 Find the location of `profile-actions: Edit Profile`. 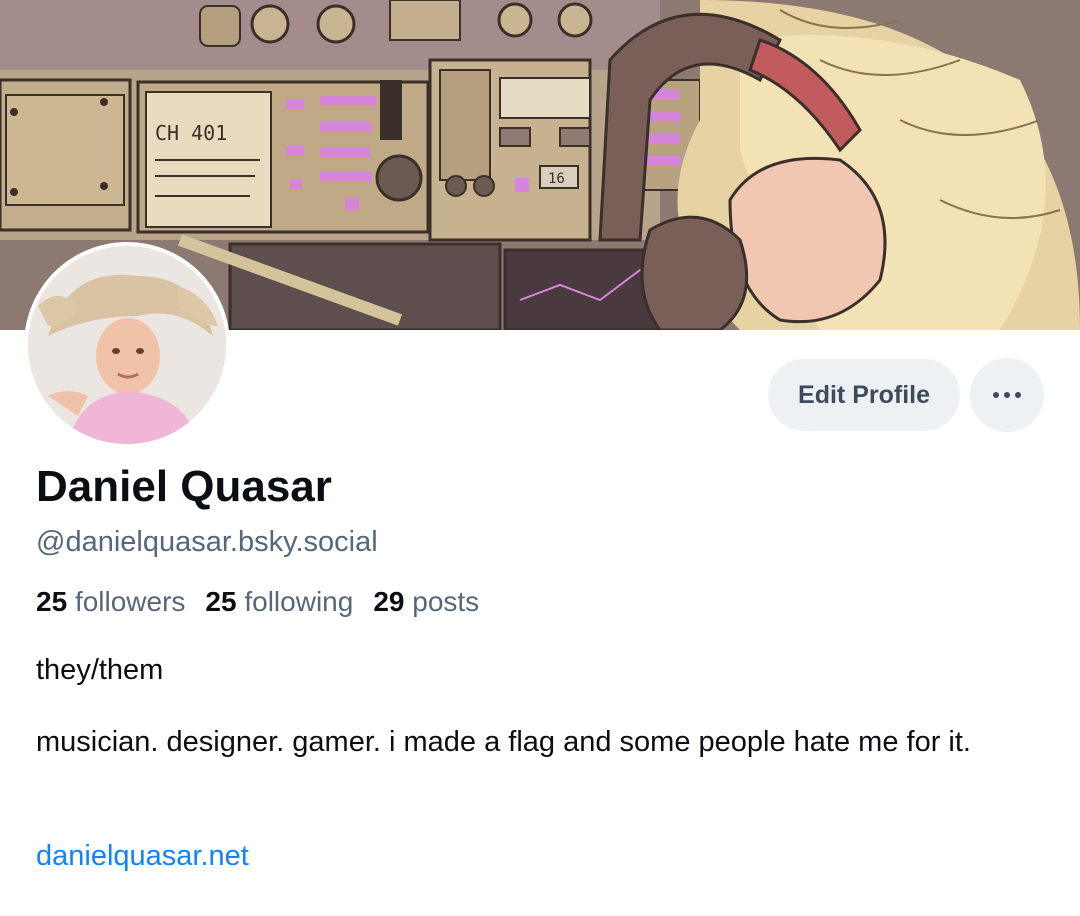

profile-actions: Edit Profile is located at coordinates (906, 395).